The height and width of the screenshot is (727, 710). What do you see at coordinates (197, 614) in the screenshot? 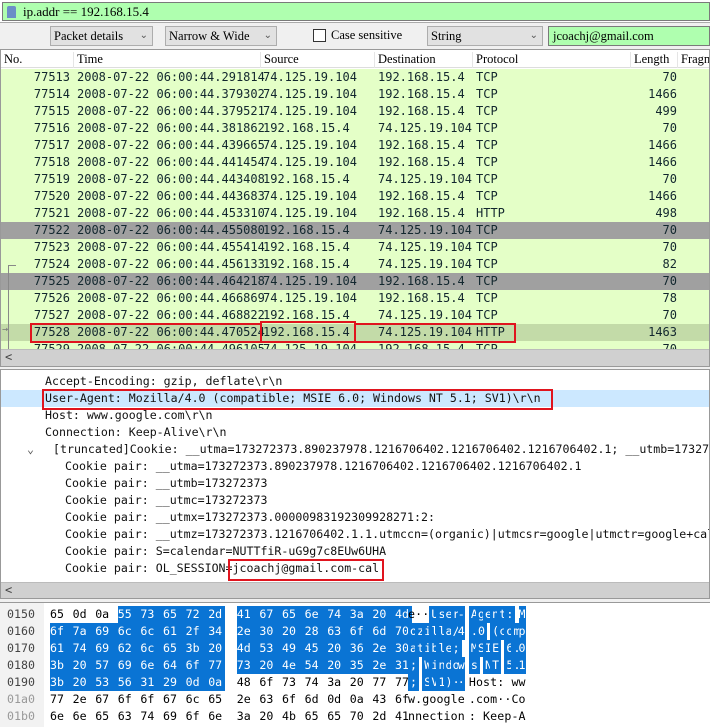
I see `hex-byte: 72` at bounding box center [197, 614].